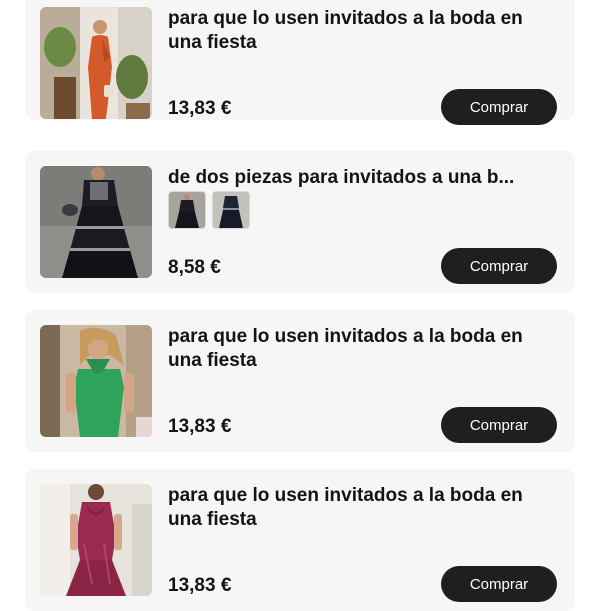 The image size is (600, 611). I want to click on product-price: 8,58 €, so click(194, 267).